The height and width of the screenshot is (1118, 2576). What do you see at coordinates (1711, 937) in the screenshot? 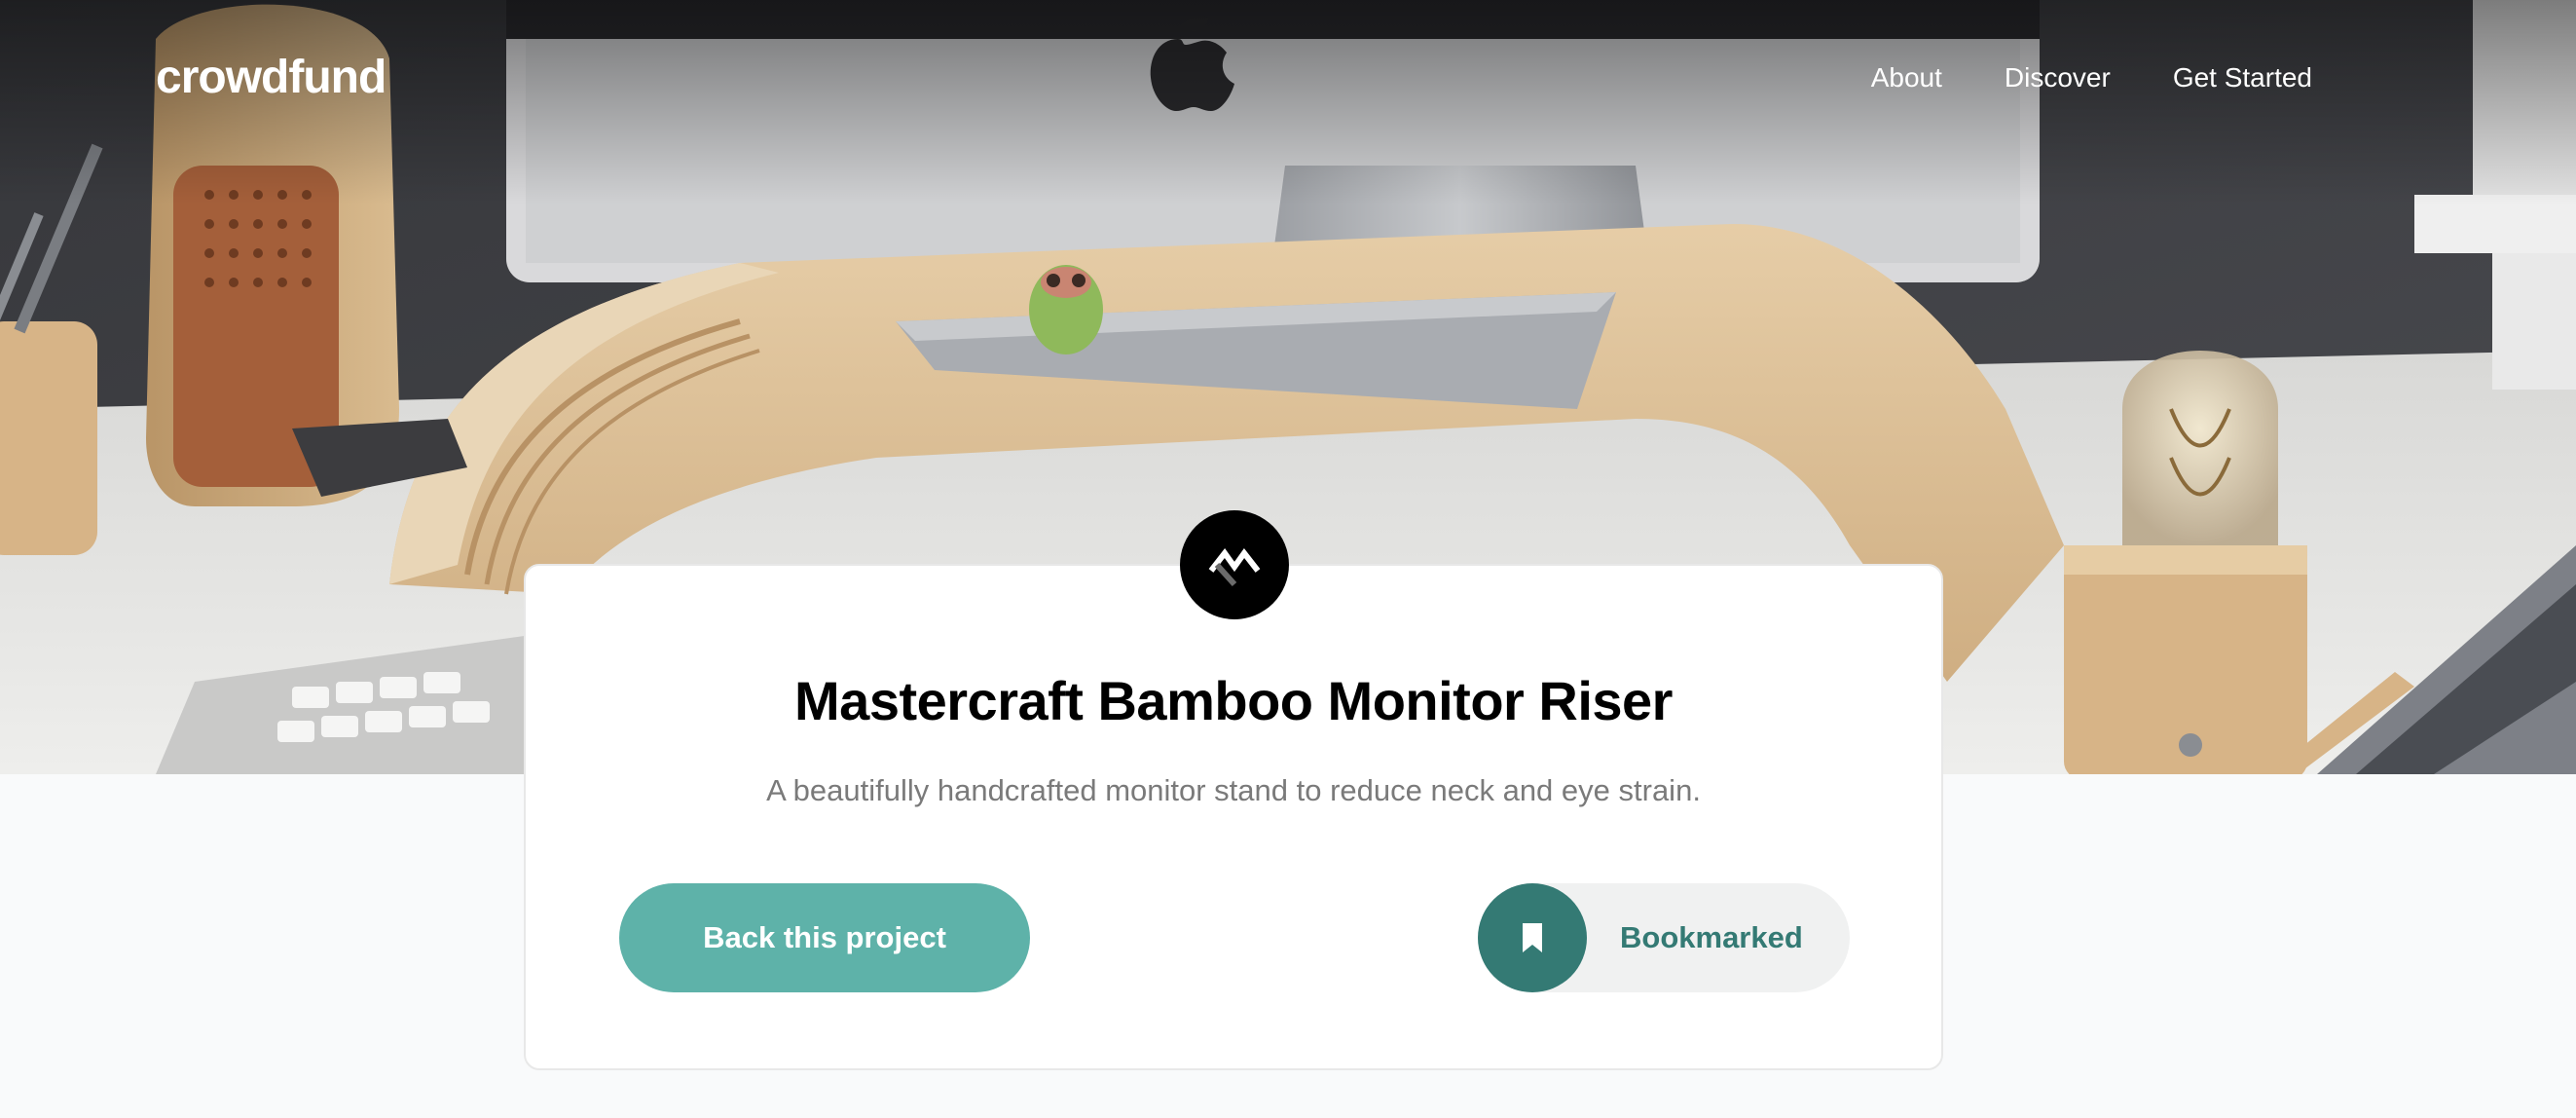
I see `bookmark-label: Bookmarked` at bounding box center [1711, 937].